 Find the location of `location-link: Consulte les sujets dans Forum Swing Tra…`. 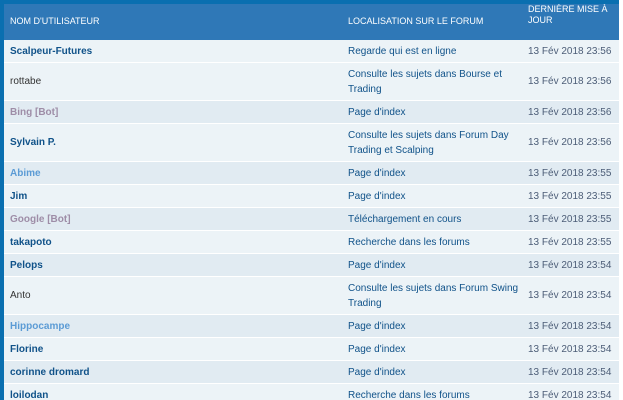

location-link: Consulte les sujets dans Forum Swing Tra… is located at coordinates (429, 296).